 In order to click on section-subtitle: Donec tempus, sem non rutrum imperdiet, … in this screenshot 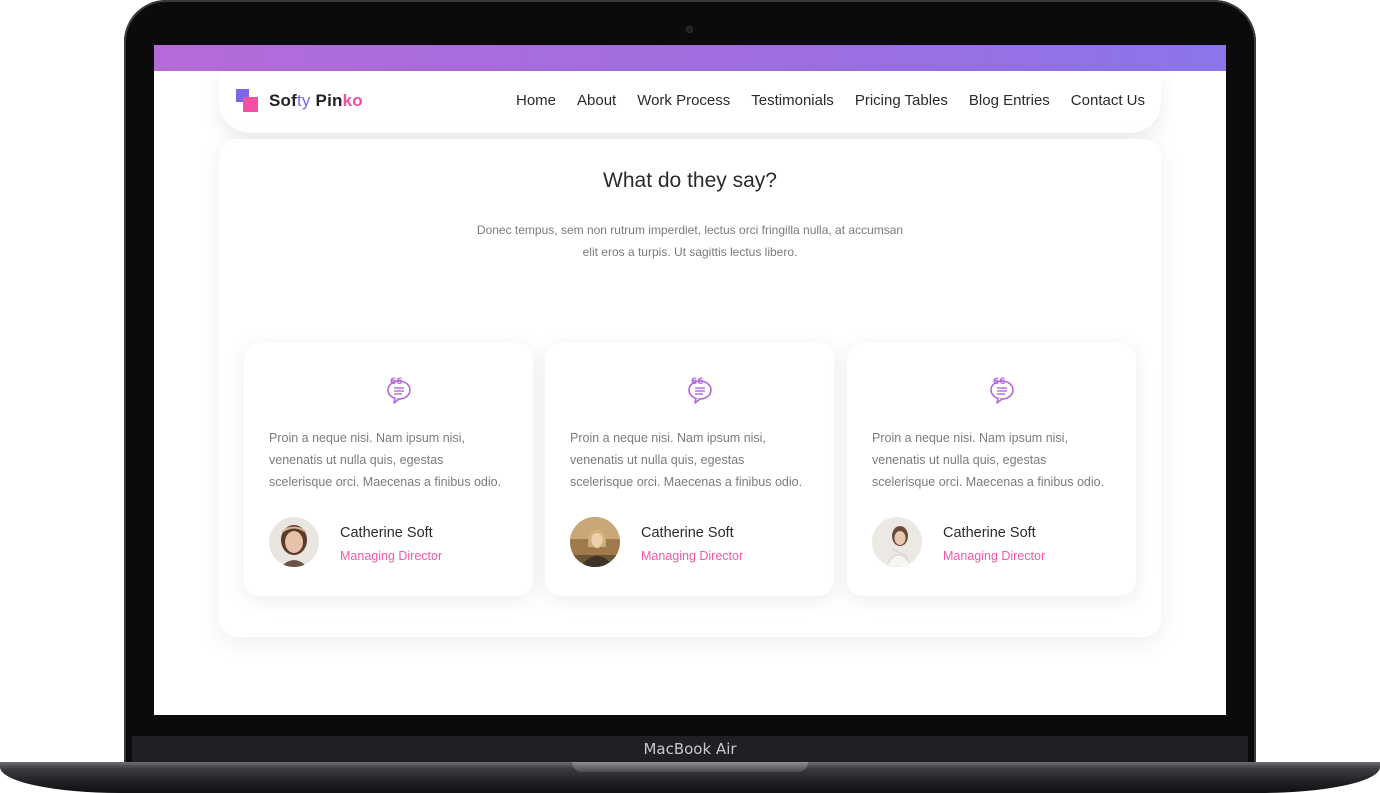, I will do `click(690, 241)`.